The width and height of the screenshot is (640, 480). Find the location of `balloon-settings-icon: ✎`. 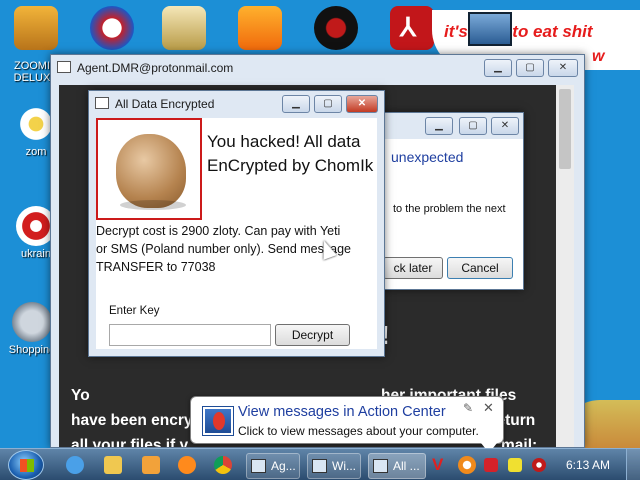

balloon-settings-icon: ✎ is located at coordinates (468, 408).